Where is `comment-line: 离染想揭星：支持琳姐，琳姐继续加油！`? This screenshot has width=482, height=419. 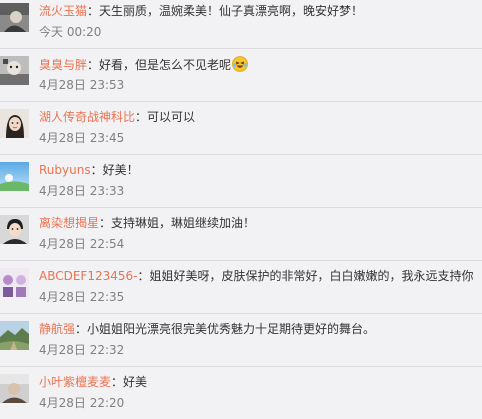 comment-line: 离染想揭星：支持琳姐，琳姐继续加油！ is located at coordinates (147, 223).